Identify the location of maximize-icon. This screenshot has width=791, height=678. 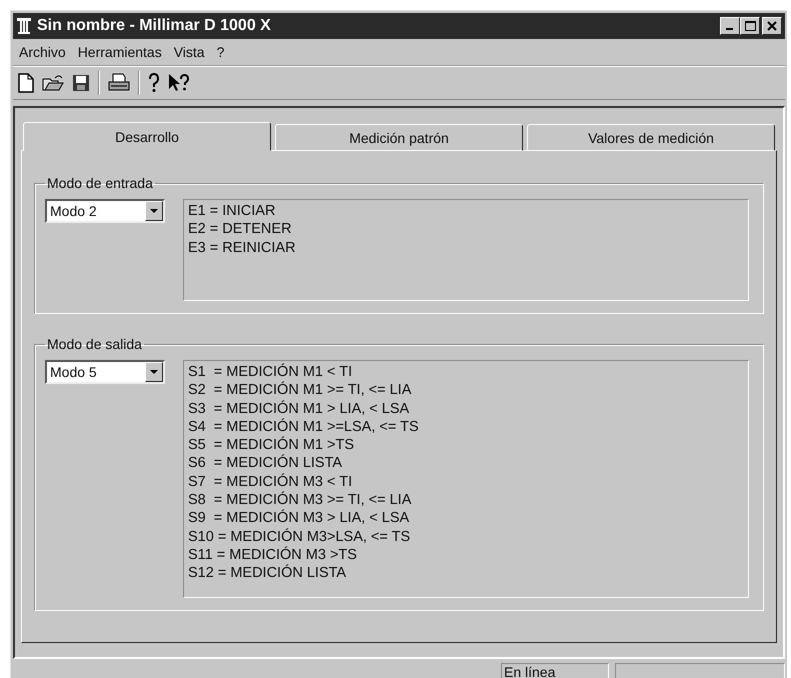
(750, 26).